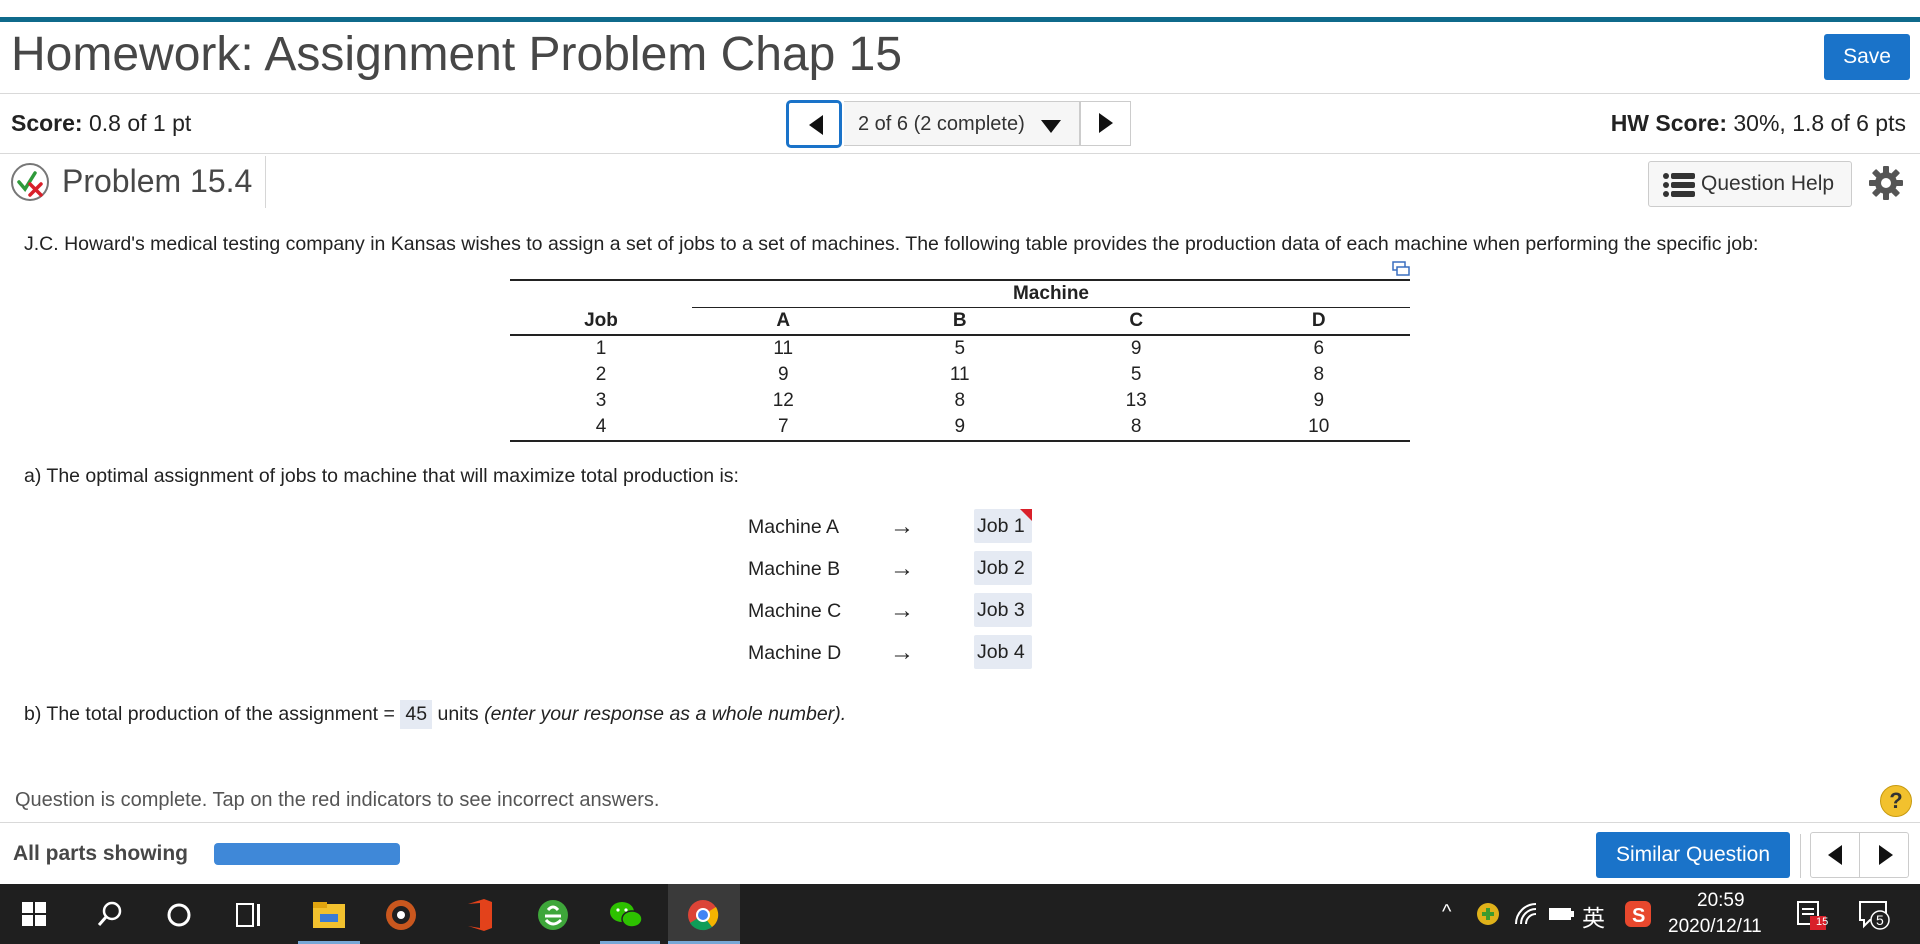 The width and height of the screenshot is (1920, 944). I want to click on chrome-taskbar-button, so click(704, 914).